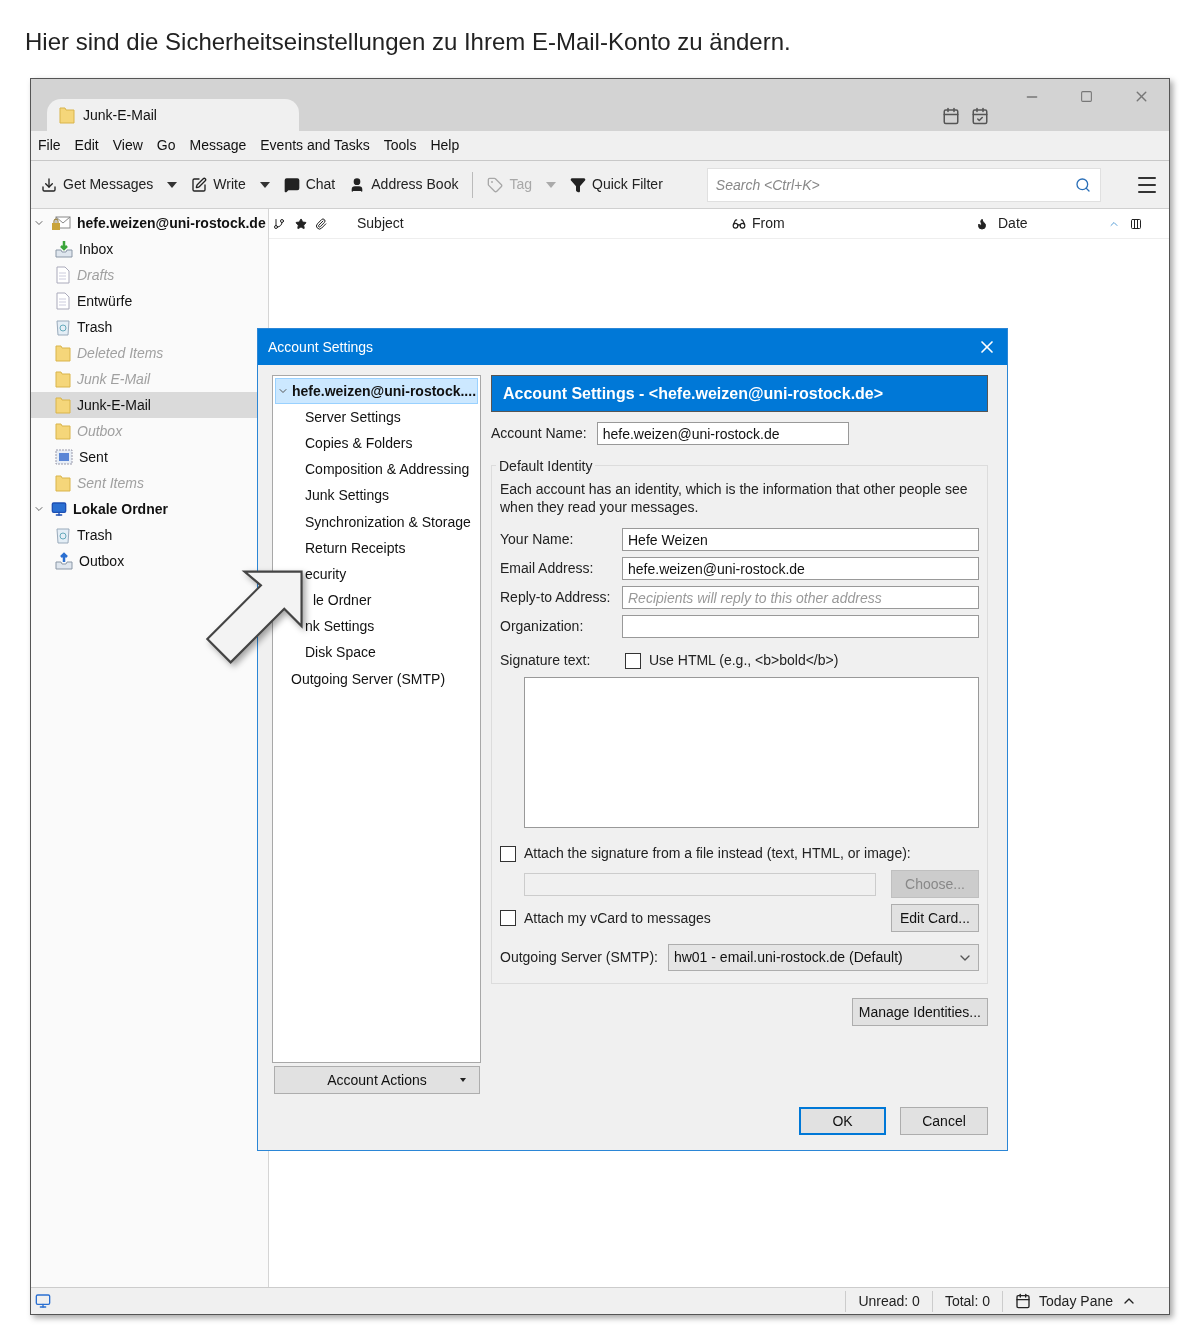 The height and width of the screenshot is (1335, 1200). What do you see at coordinates (800, 626) in the screenshot?
I see `text-field` at bounding box center [800, 626].